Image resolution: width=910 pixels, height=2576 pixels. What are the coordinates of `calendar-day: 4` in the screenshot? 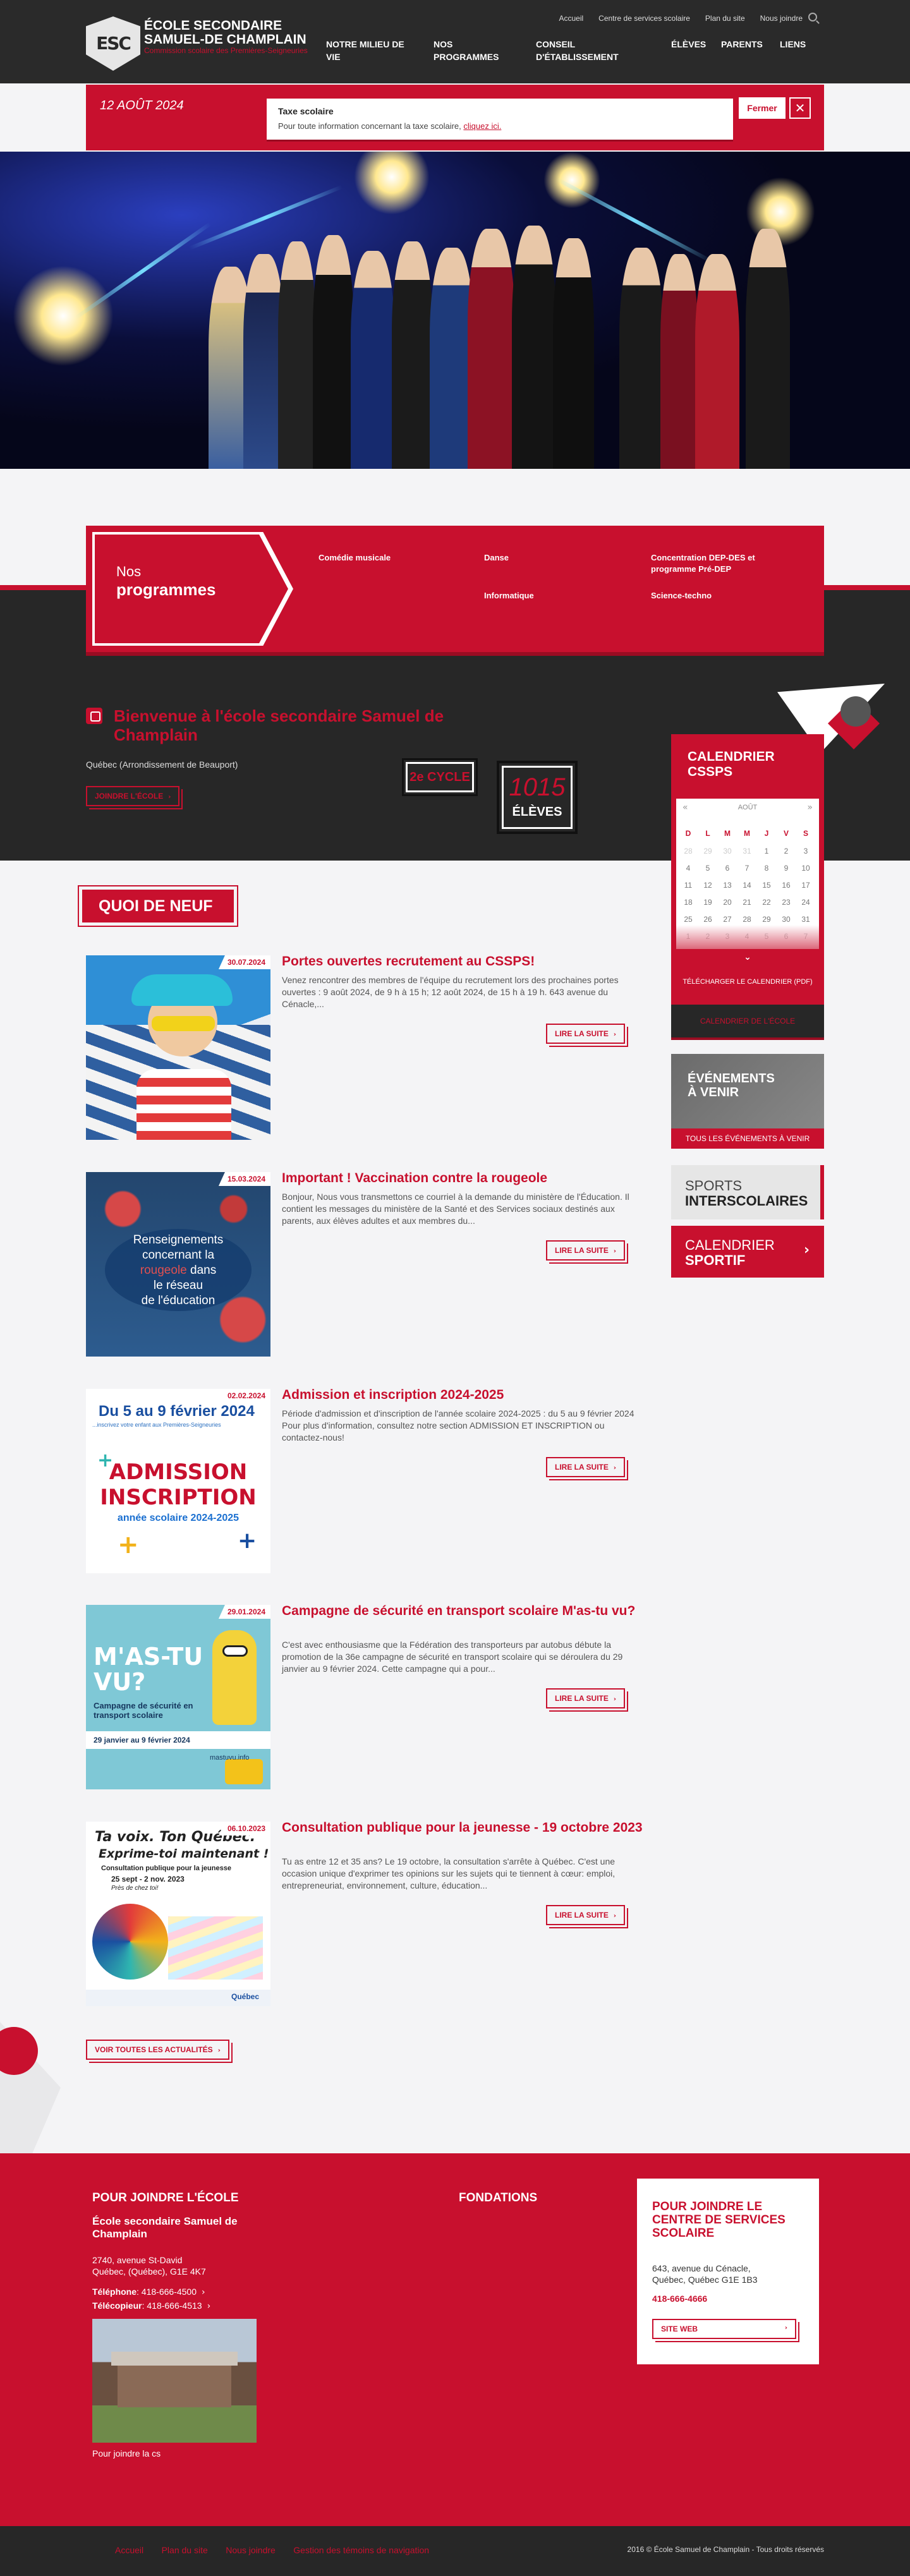 It's located at (688, 868).